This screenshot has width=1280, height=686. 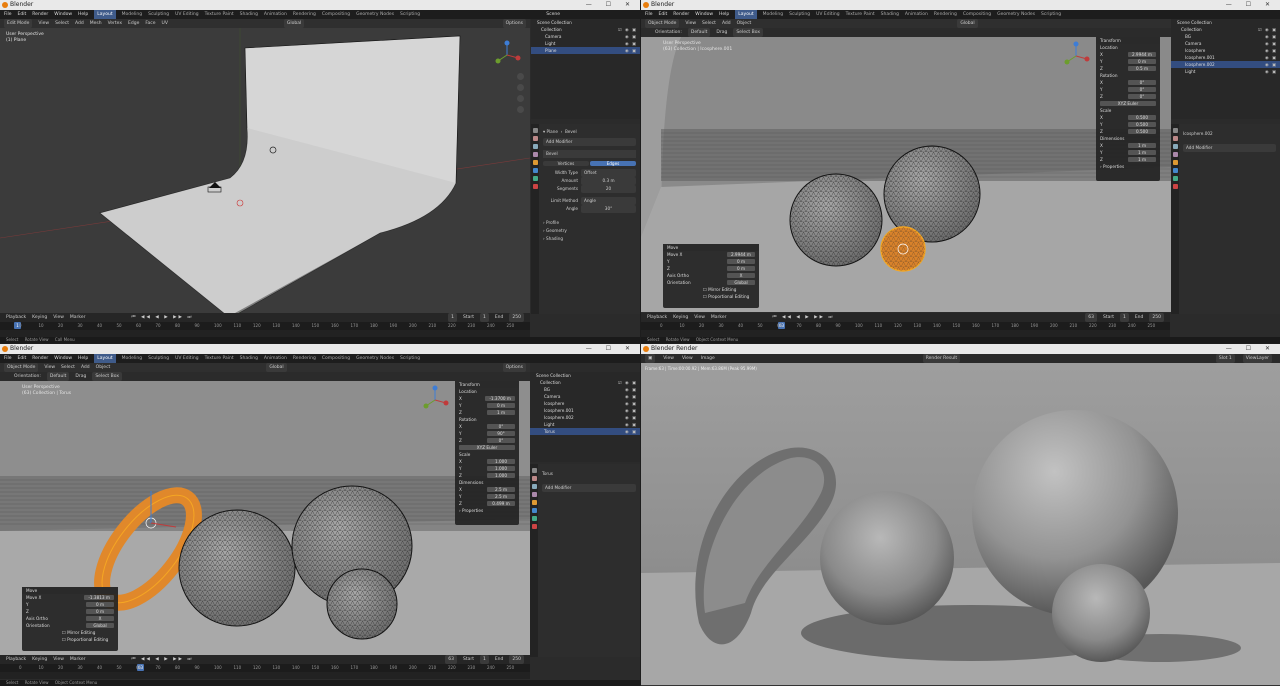 What do you see at coordinates (589, 231) in the screenshot?
I see `subpanel-geometry: › Geometry` at bounding box center [589, 231].